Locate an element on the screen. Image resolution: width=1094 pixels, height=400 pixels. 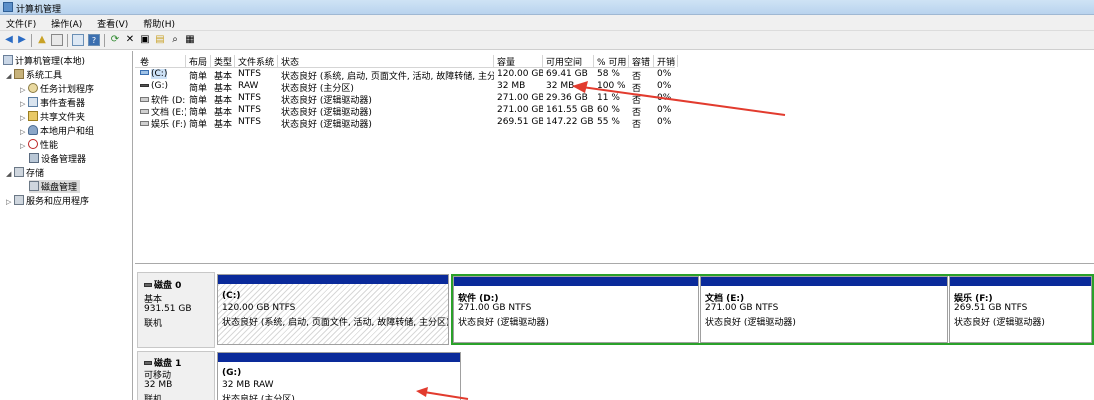
column-header-layout: 布局 is located at coordinates (198, 61).